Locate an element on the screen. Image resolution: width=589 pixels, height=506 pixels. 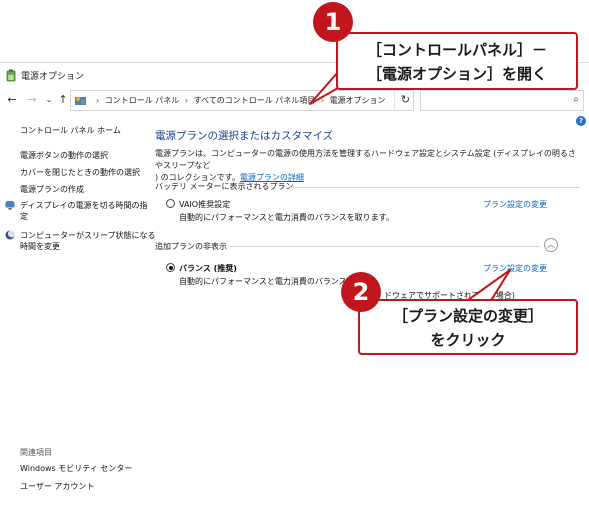
callout-2-number-badge: 2 is located at coordinates (361, 292).